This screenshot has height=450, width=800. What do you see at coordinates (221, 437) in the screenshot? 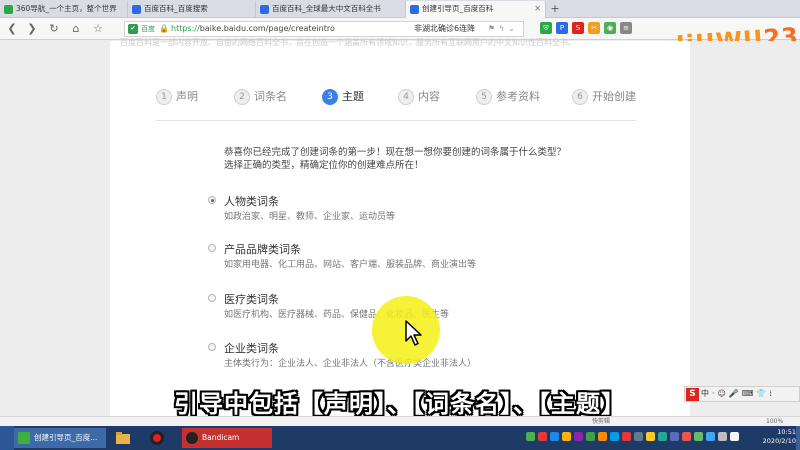
I see `task-title: Bandicam` at bounding box center [221, 437].